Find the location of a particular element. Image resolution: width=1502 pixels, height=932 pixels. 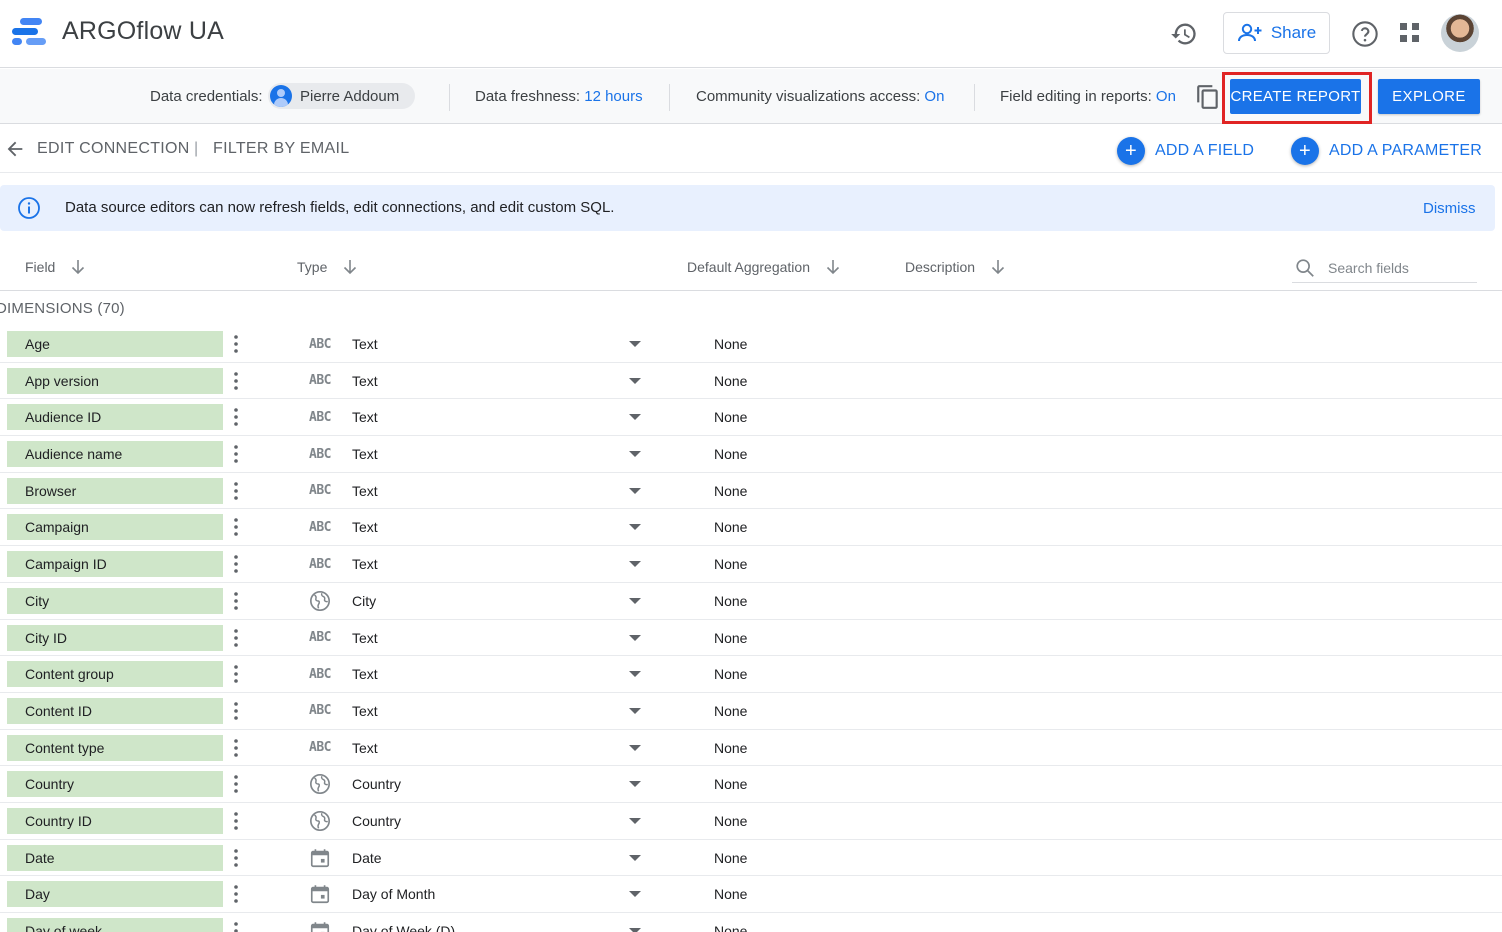

add-parameter-button: + ADD A PARAMETER is located at coordinates (1386, 151).